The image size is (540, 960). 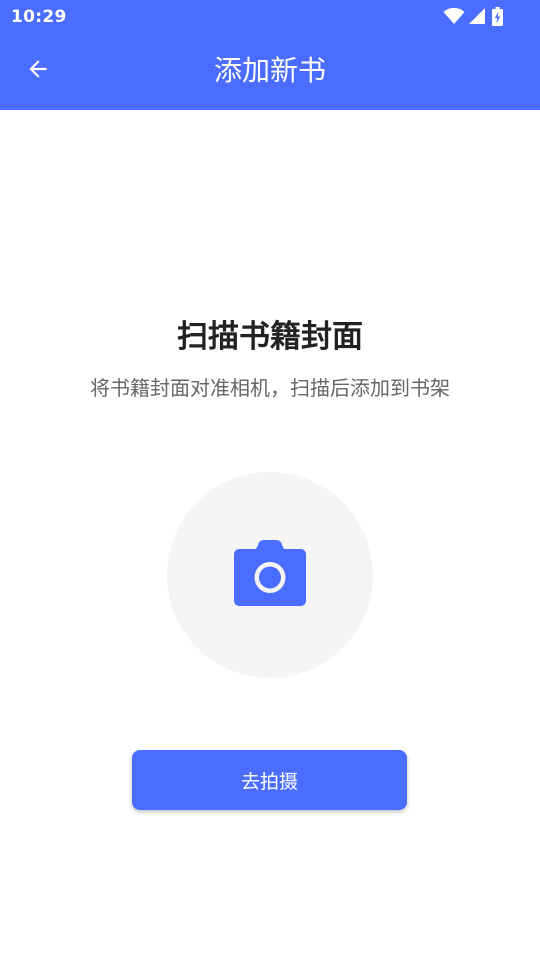 I want to click on scan-subtitle: 将书籍封面对准相机，扫描后添加到书架, so click(x=270, y=388).